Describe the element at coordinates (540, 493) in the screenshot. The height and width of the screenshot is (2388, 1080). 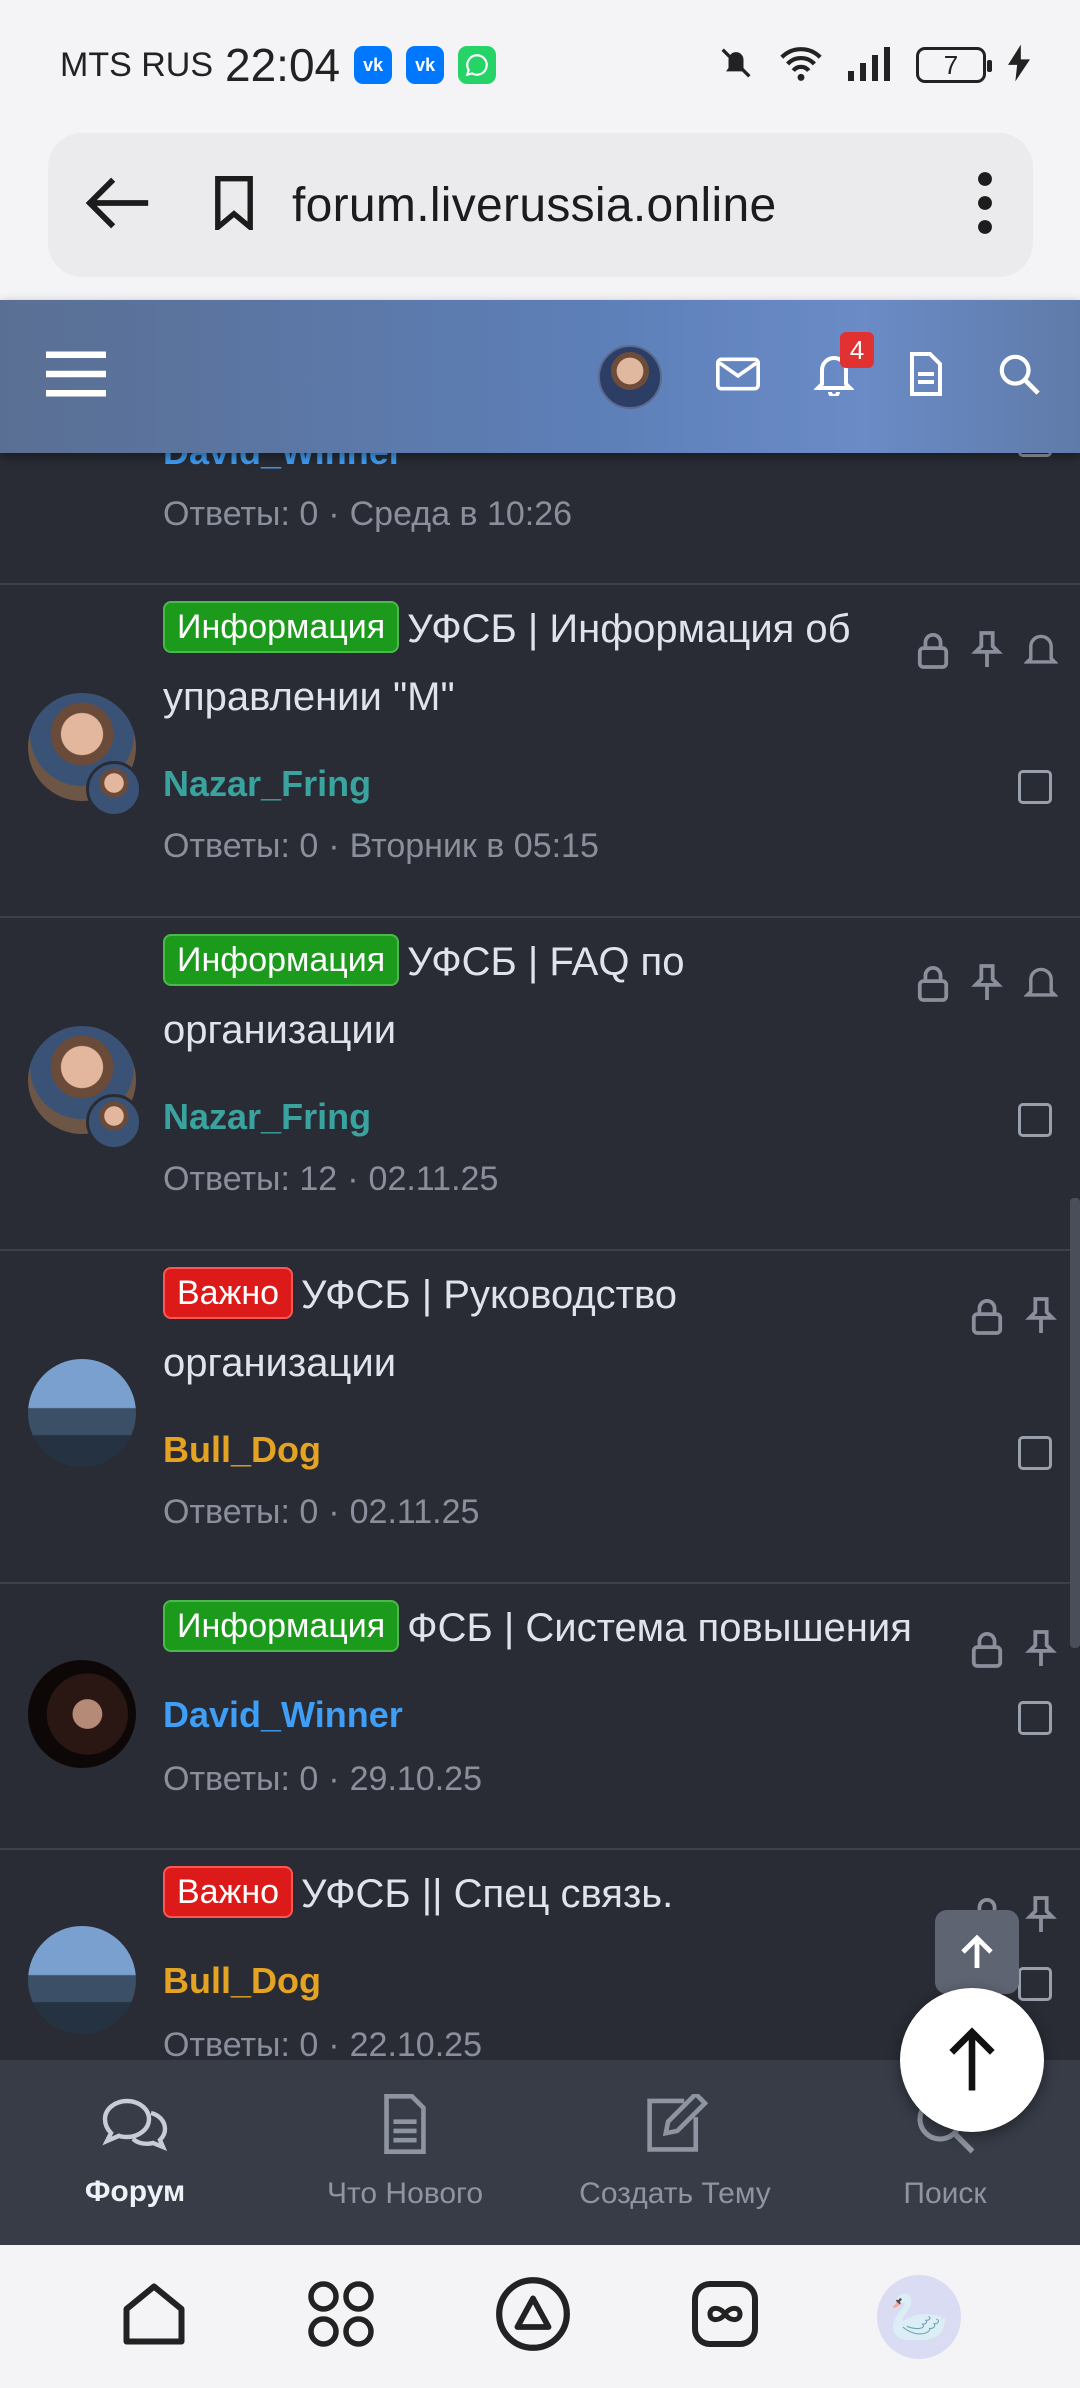
I see `thread-item-partial: David_Winner Ответы: 0·Среда в 10:26` at that location.